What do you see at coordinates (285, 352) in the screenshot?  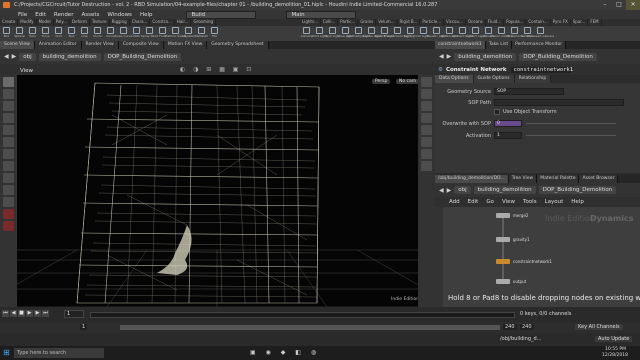 I see `taskbar-app-icons: ▣ ◉ ◆ ◧ ◍` at bounding box center [285, 352].